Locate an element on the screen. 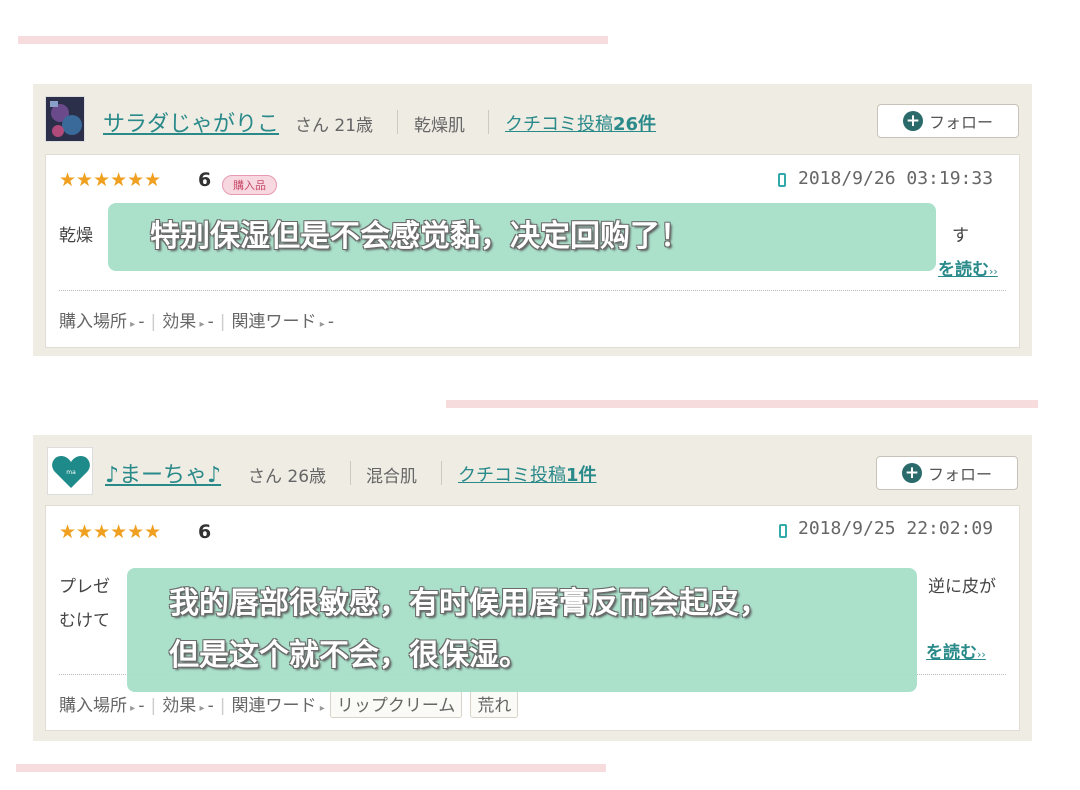 The image size is (1080, 790). avatar is located at coordinates (65, 119).